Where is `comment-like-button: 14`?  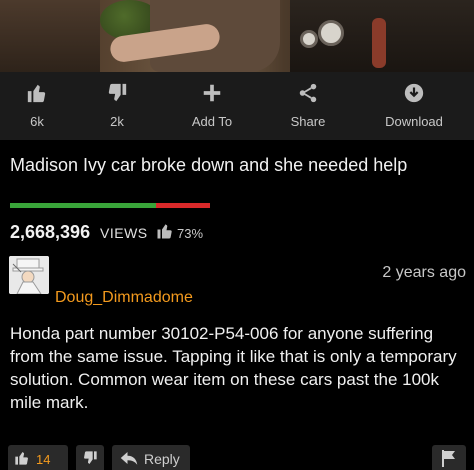
comment-like-button: 14 is located at coordinates (38, 457).